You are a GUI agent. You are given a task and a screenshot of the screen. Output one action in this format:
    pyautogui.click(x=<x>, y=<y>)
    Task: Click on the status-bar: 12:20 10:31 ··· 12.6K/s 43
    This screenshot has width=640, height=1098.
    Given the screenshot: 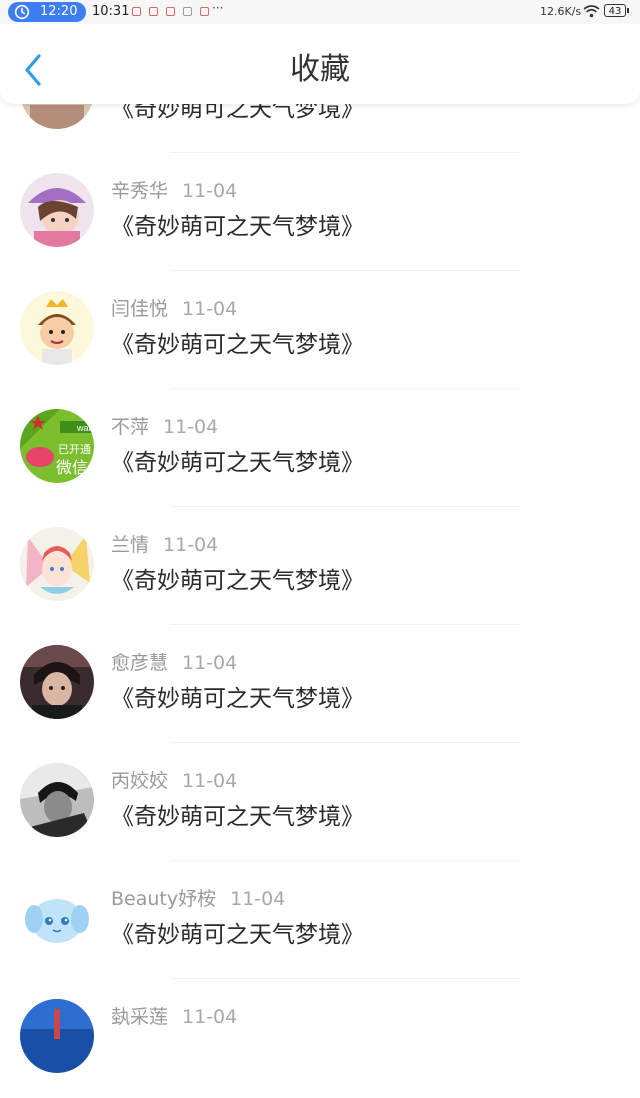 What is the action you would take?
    pyautogui.click(x=320, y=12)
    